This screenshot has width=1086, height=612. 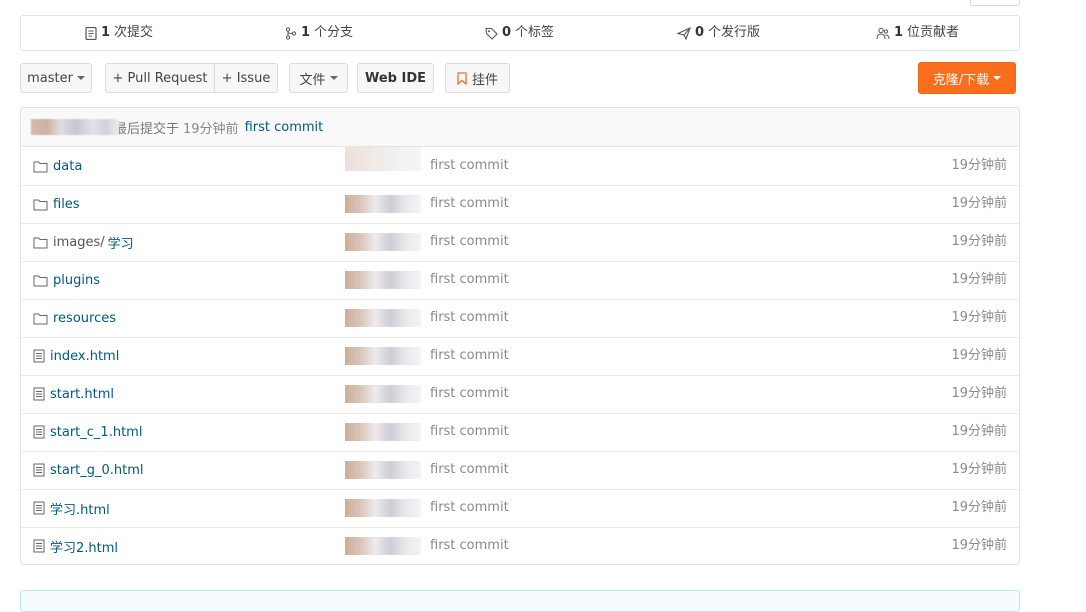 What do you see at coordinates (520, 127) in the screenshot?
I see `last-commit-bar: 最后提交于 19分钟前 first commit` at bounding box center [520, 127].